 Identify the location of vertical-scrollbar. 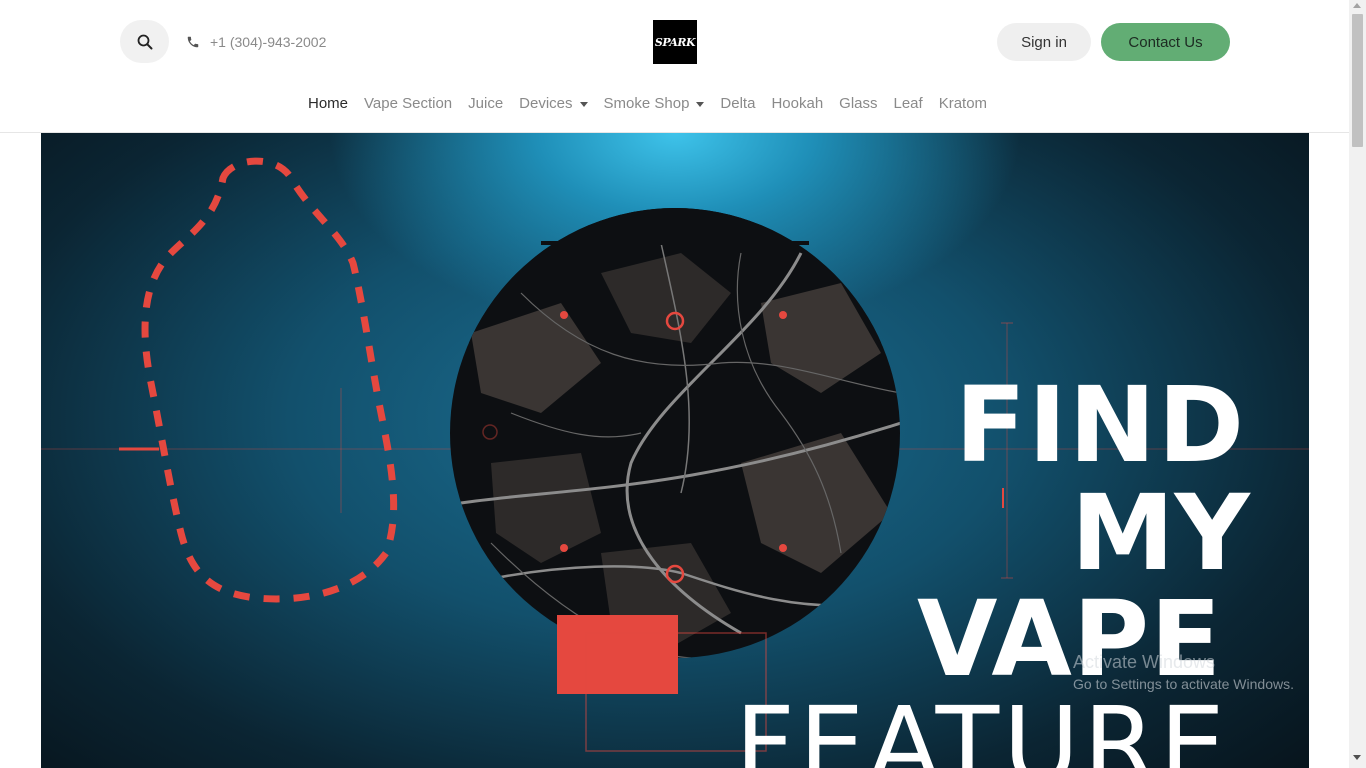
(1357, 384).